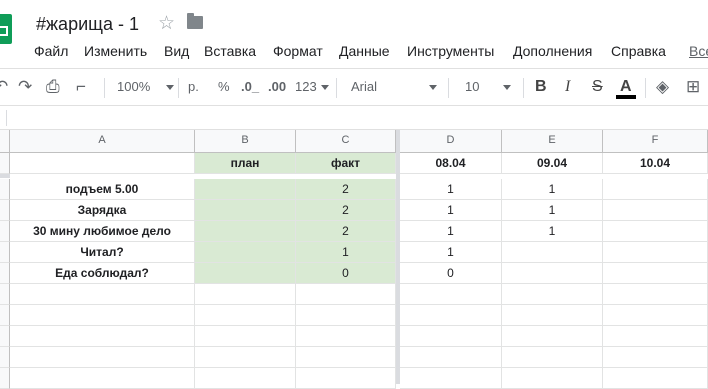 The width and height of the screenshot is (708, 389). What do you see at coordinates (451, 231) in the screenshot?
I see `cell-d4: 1` at bounding box center [451, 231].